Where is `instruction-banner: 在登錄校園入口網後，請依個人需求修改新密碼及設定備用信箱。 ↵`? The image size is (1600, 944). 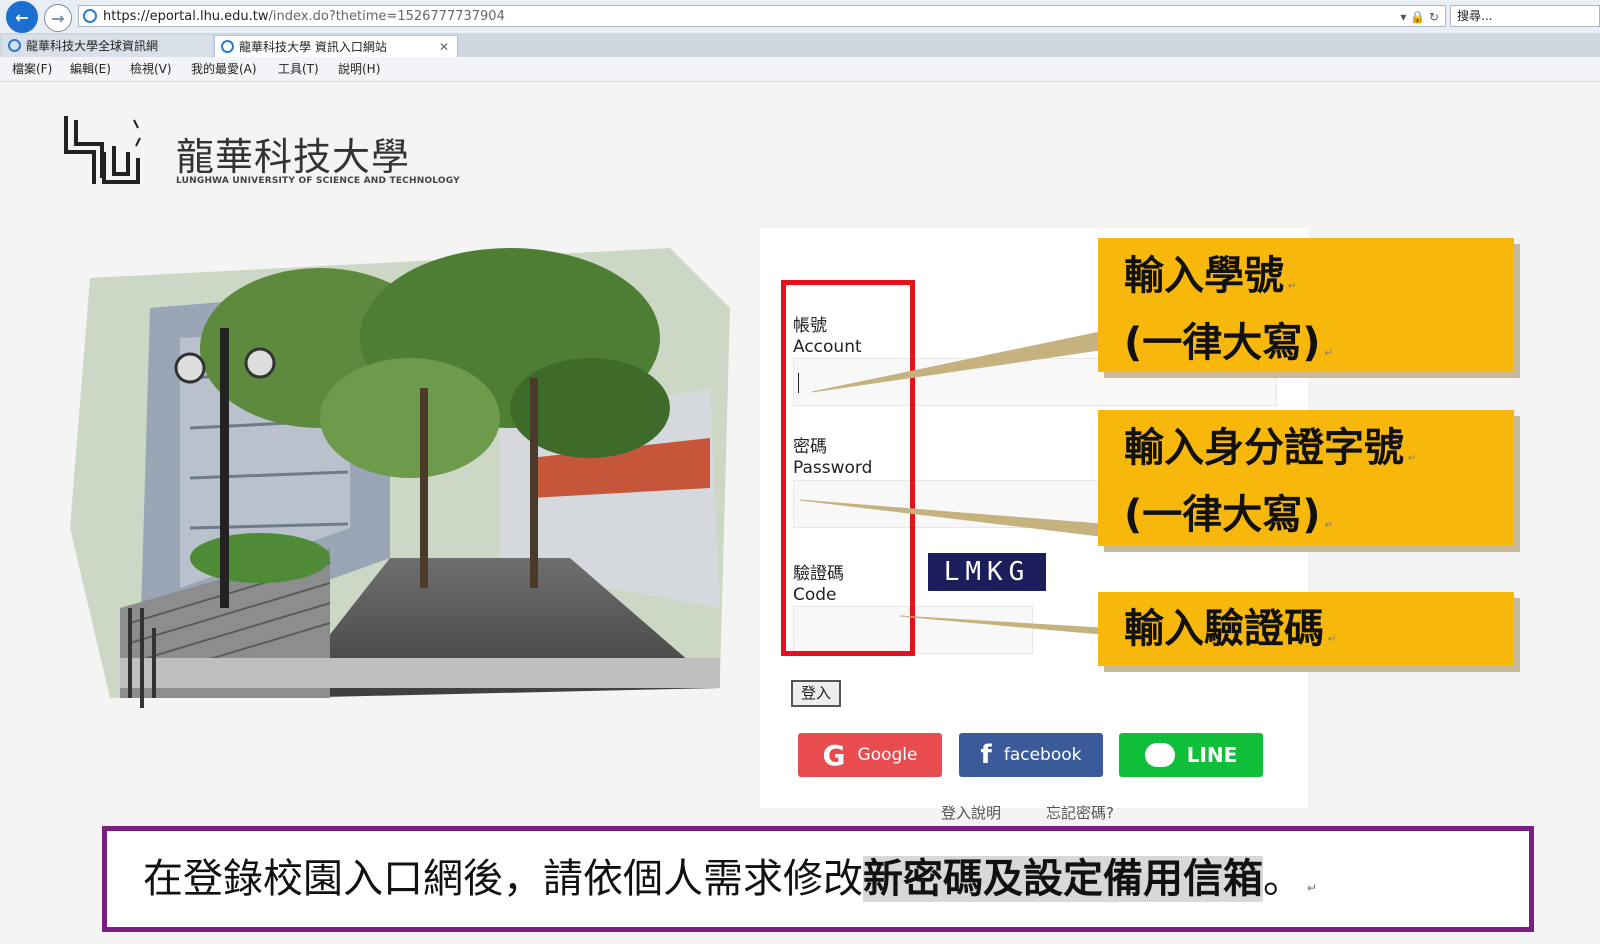 instruction-banner: 在登錄校園入口網後，請依個人需求修改新密碼及設定備用信箱。 ↵ is located at coordinates (818, 879).